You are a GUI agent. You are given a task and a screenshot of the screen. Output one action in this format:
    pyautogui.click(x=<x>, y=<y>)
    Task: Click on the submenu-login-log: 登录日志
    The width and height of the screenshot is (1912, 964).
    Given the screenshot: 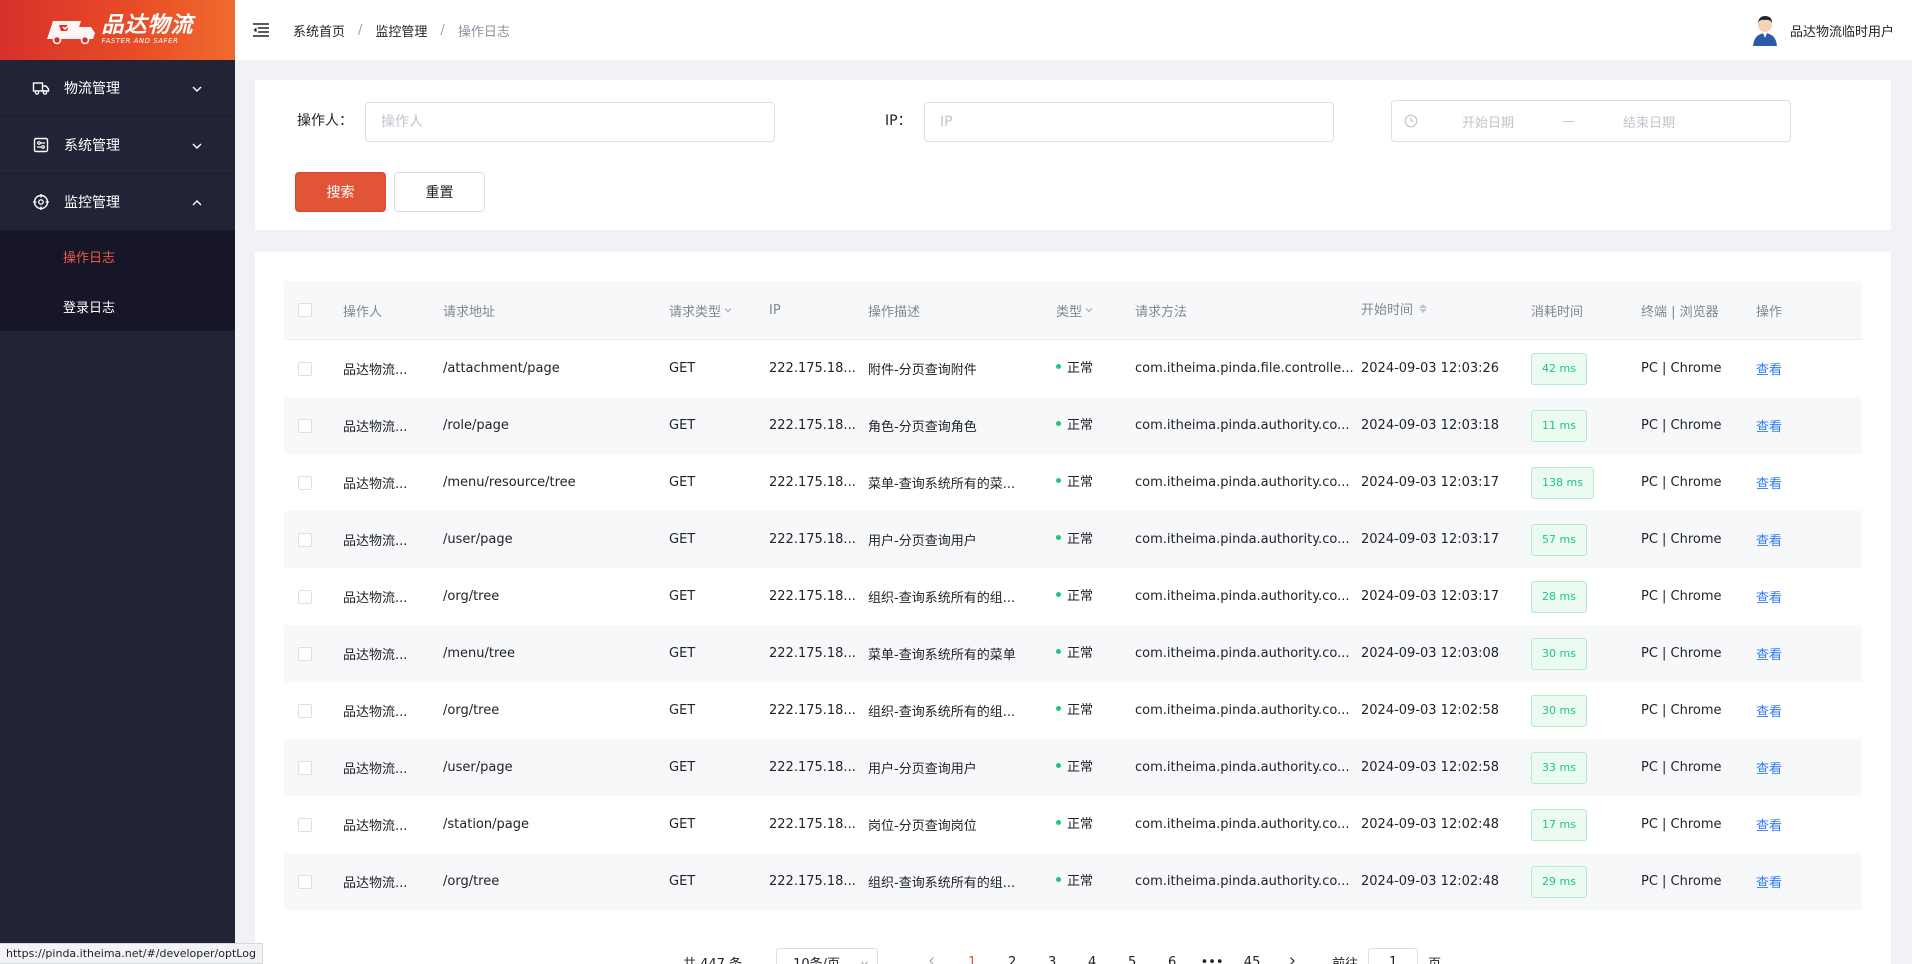 What is the action you would take?
    pyautogui.click(x=117, y=306)
    